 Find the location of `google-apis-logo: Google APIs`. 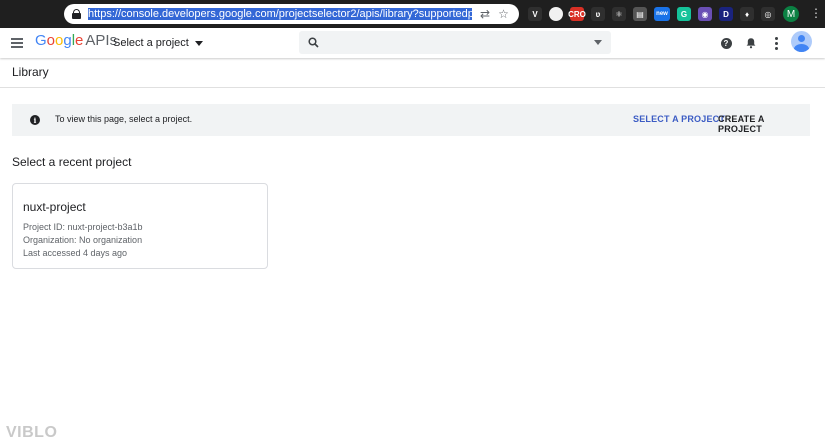

google-apis-logo: Google APIs is located at coordinates (76, 41).